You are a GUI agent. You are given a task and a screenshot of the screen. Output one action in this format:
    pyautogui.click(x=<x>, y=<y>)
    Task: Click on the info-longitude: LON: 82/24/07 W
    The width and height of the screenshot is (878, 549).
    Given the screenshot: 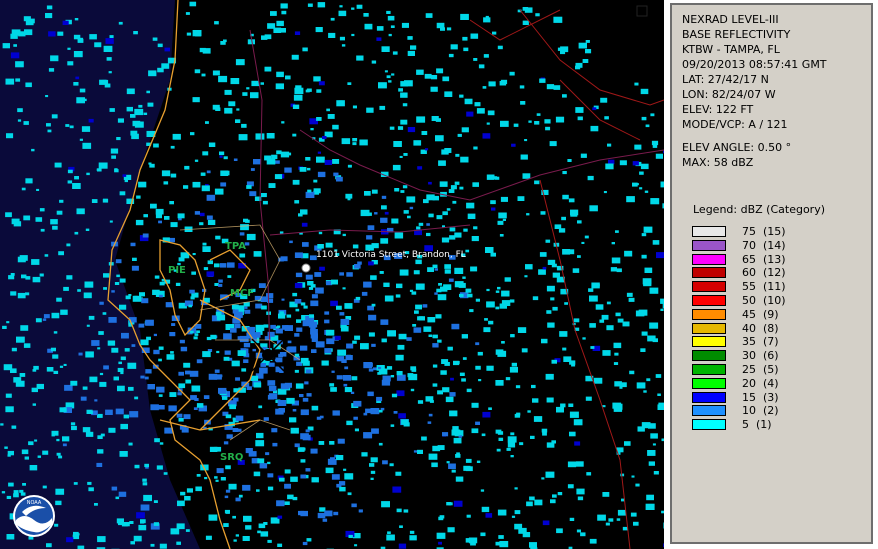 What is the action you would take?
    pyautogui.click(x=729, y=94)
    